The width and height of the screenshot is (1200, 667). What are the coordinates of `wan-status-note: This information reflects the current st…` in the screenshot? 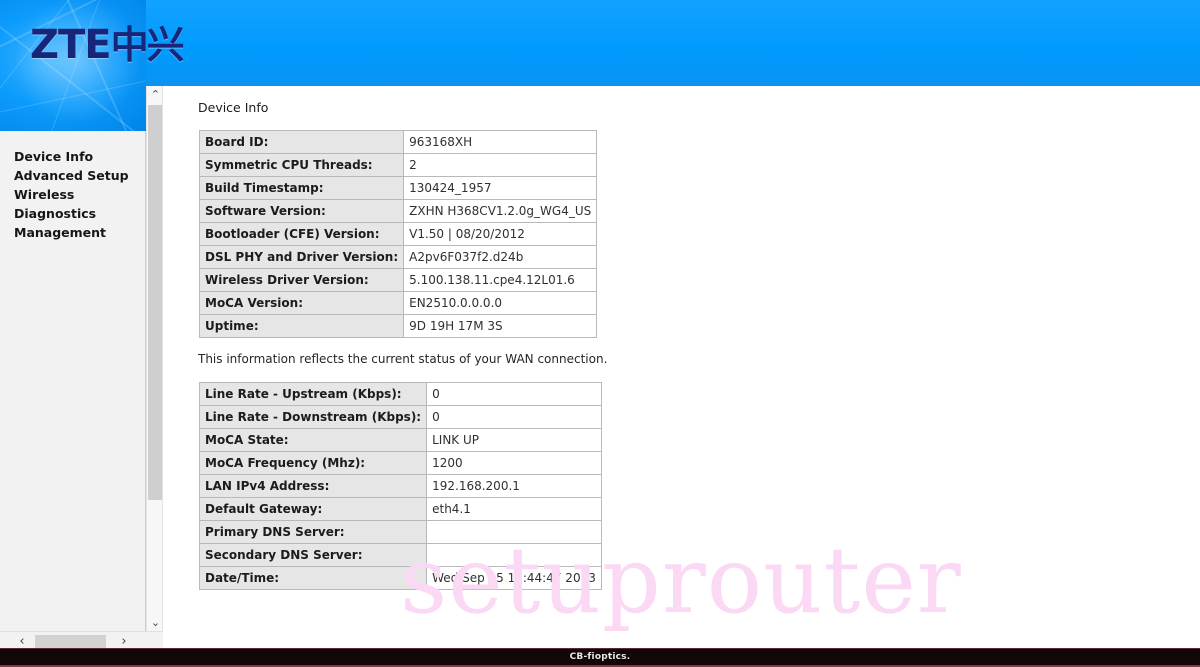 It's located at (403, 359).